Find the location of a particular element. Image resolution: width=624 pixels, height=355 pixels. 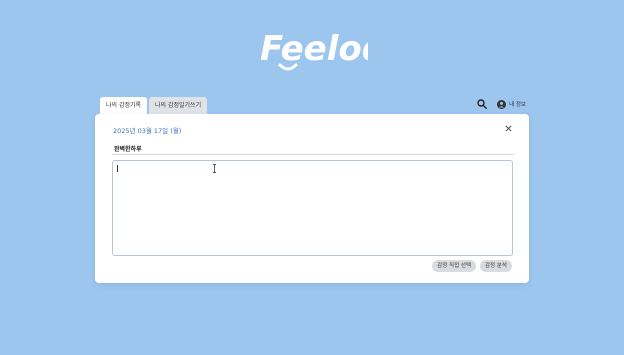

account-label: 내 정보 is located at coordinates (517, 105).